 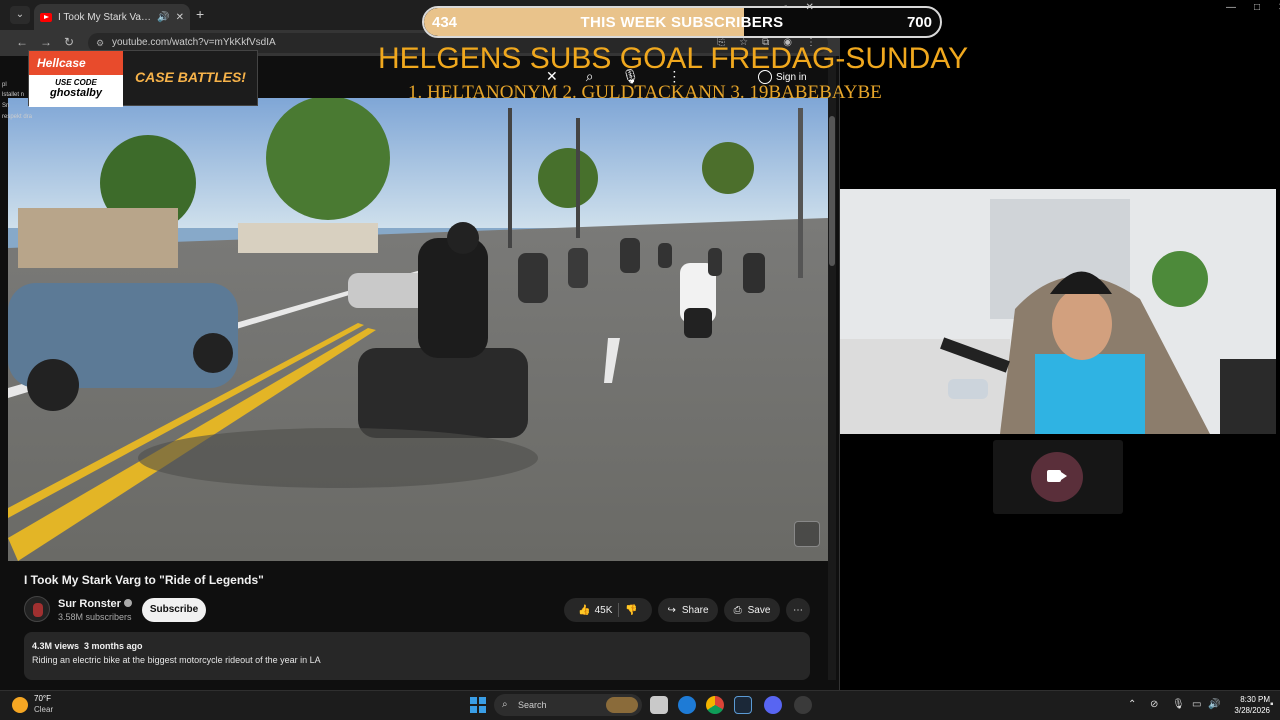 What do you see at coordinates (1090, 394) in the screenshot?
I see `shirt` at bounding box center [1090, 394].